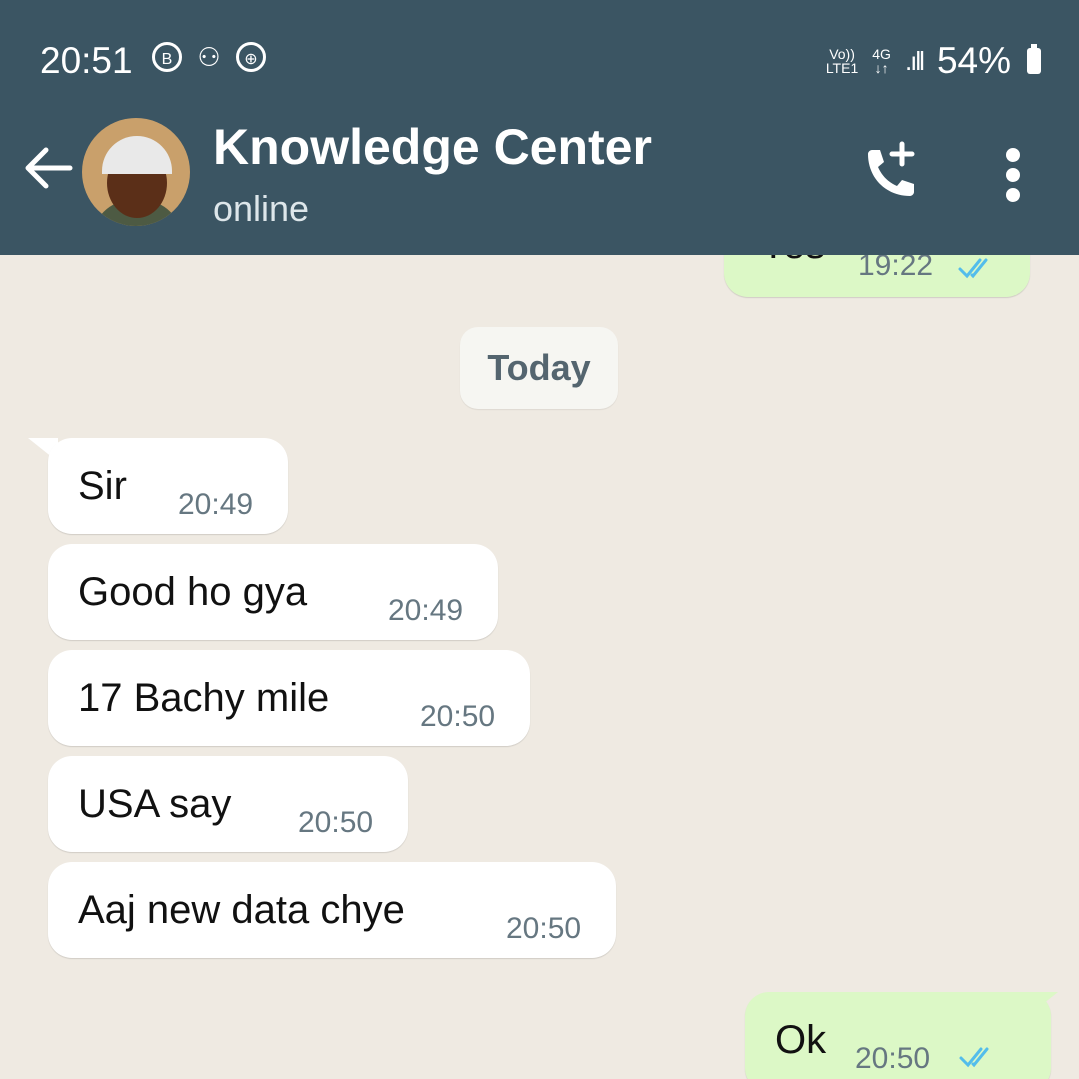 Image resolution: width=1079 pixels, height=1079 pixels. I want to click on data-type-label: 4G, so click(881, 54).